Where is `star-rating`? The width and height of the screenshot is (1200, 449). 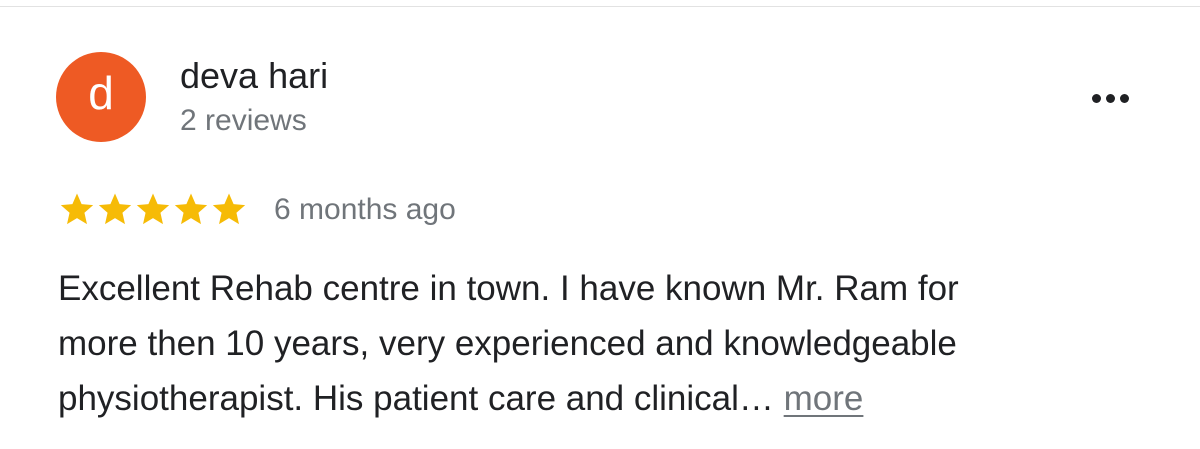
star-rating is located at coordinates (153, 210).